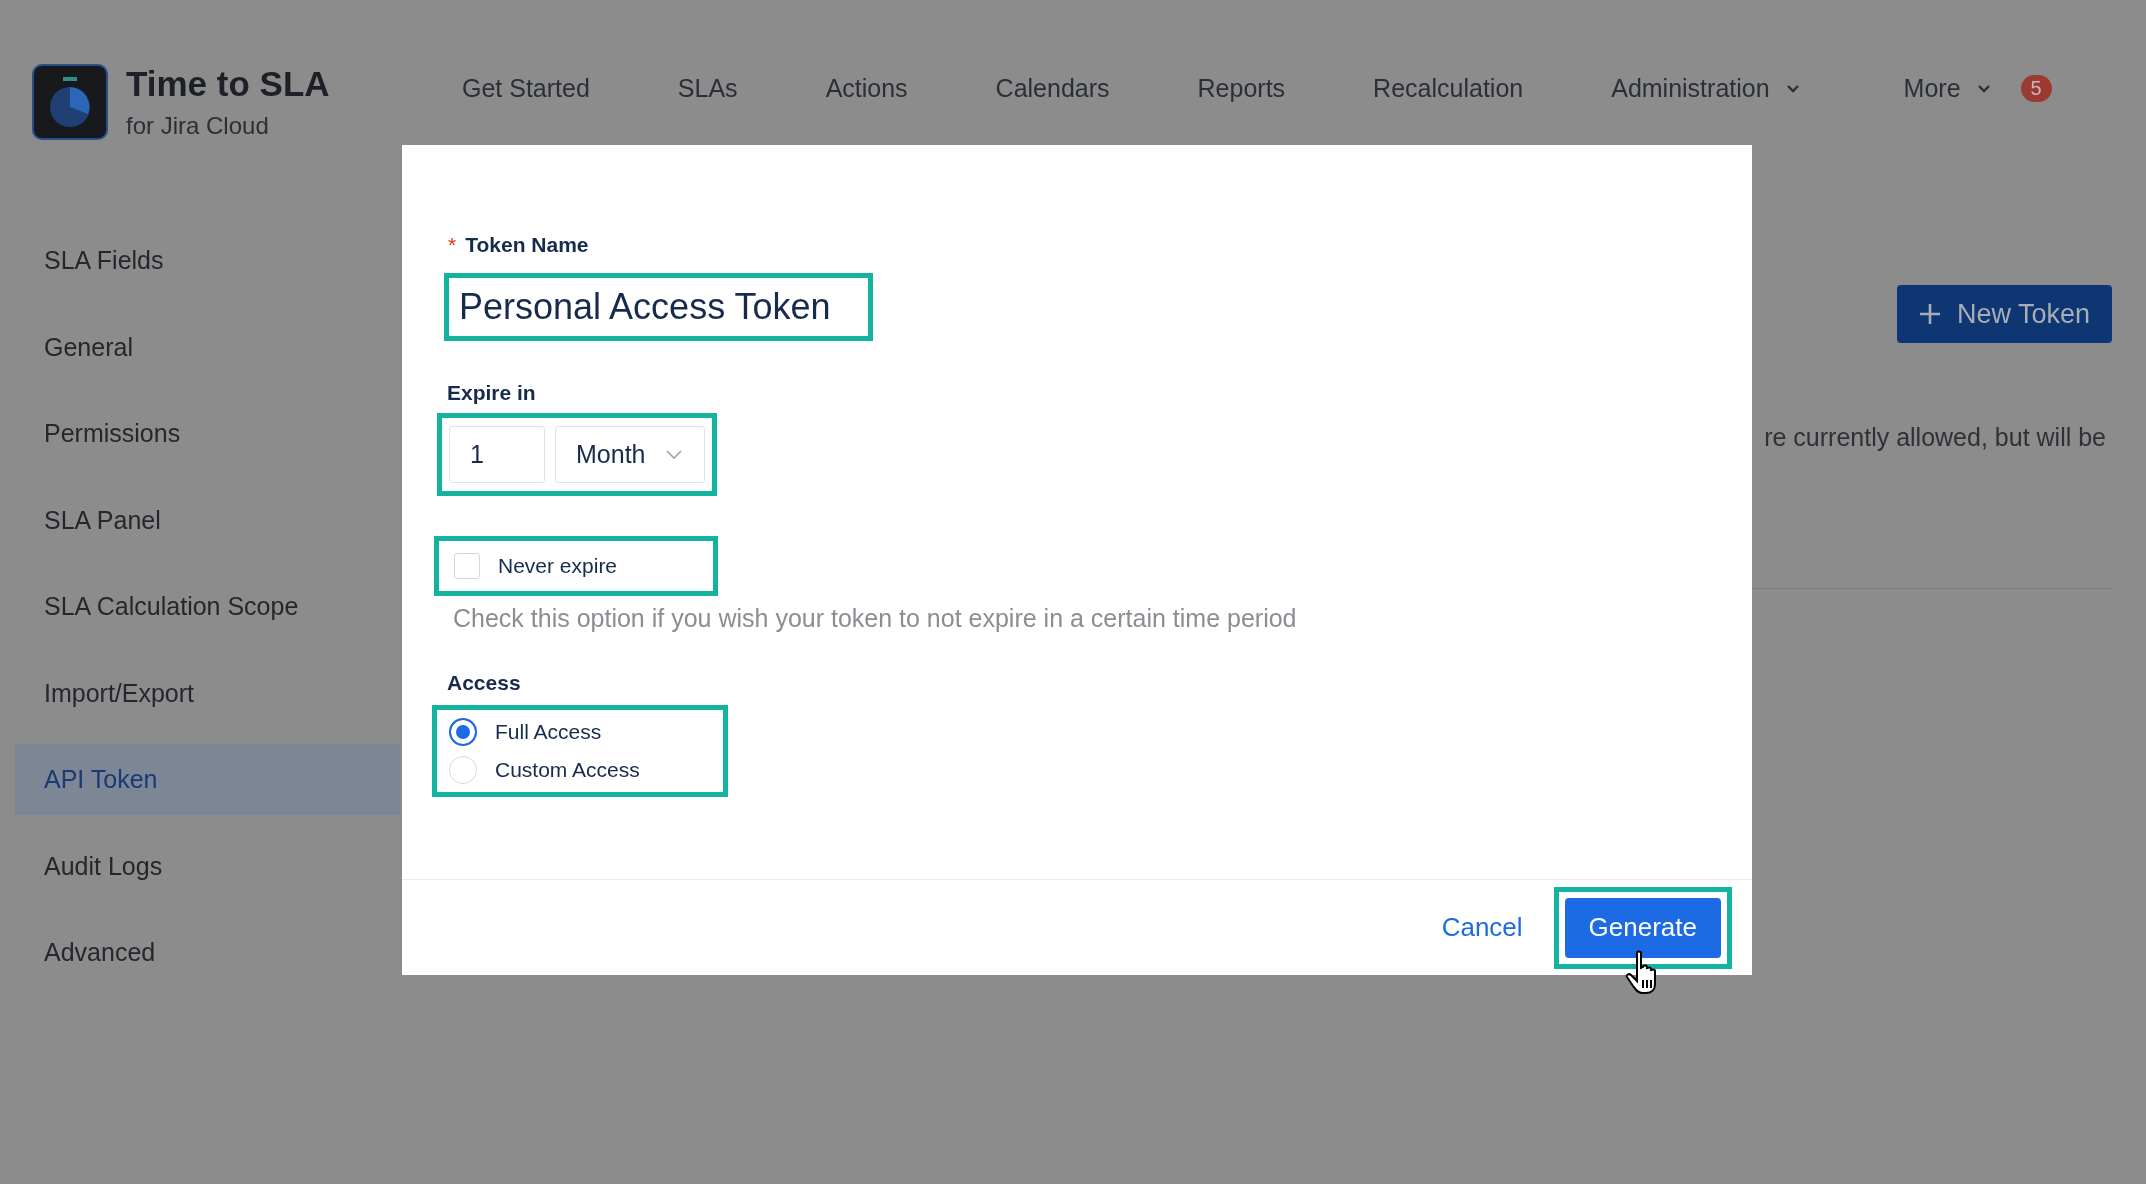  Describe the element at coordinates (1690, 88) in the screenshot. I see `nav-link: Administration` at that location.